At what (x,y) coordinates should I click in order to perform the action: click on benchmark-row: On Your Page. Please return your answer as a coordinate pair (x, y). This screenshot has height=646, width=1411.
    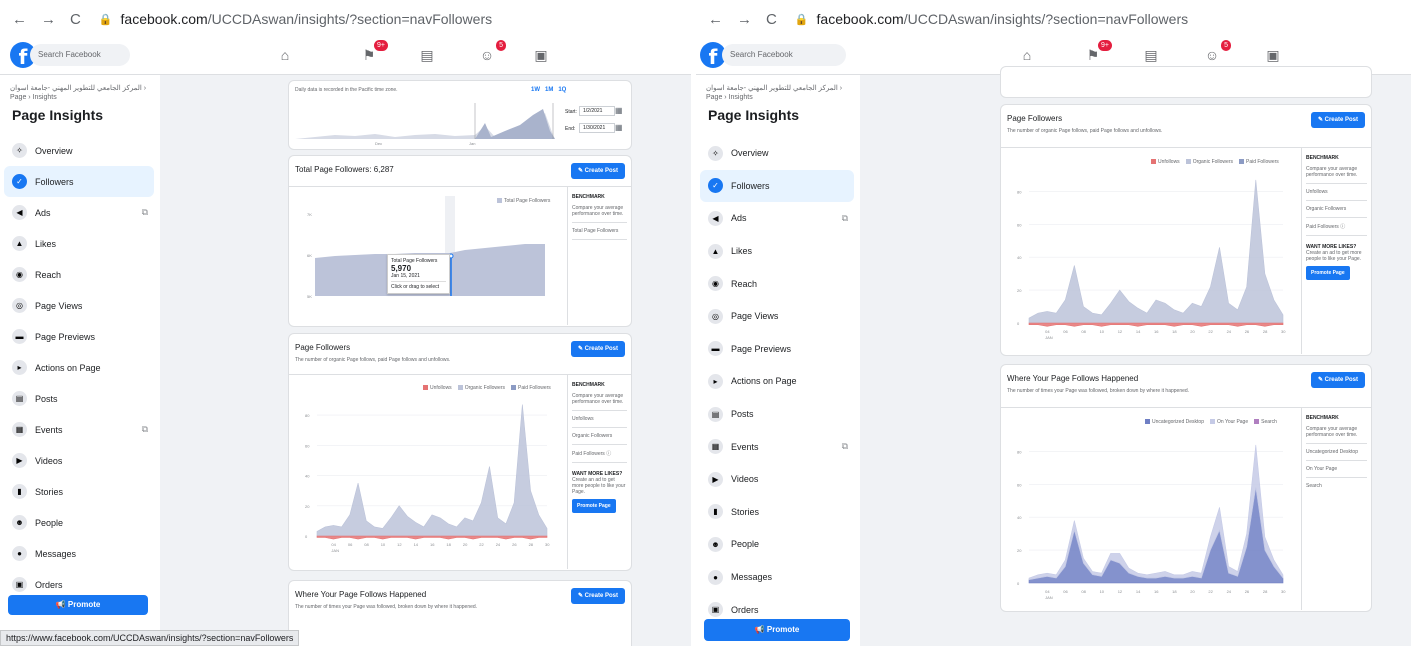
    Looking at the image, I should click on (1336, 469).